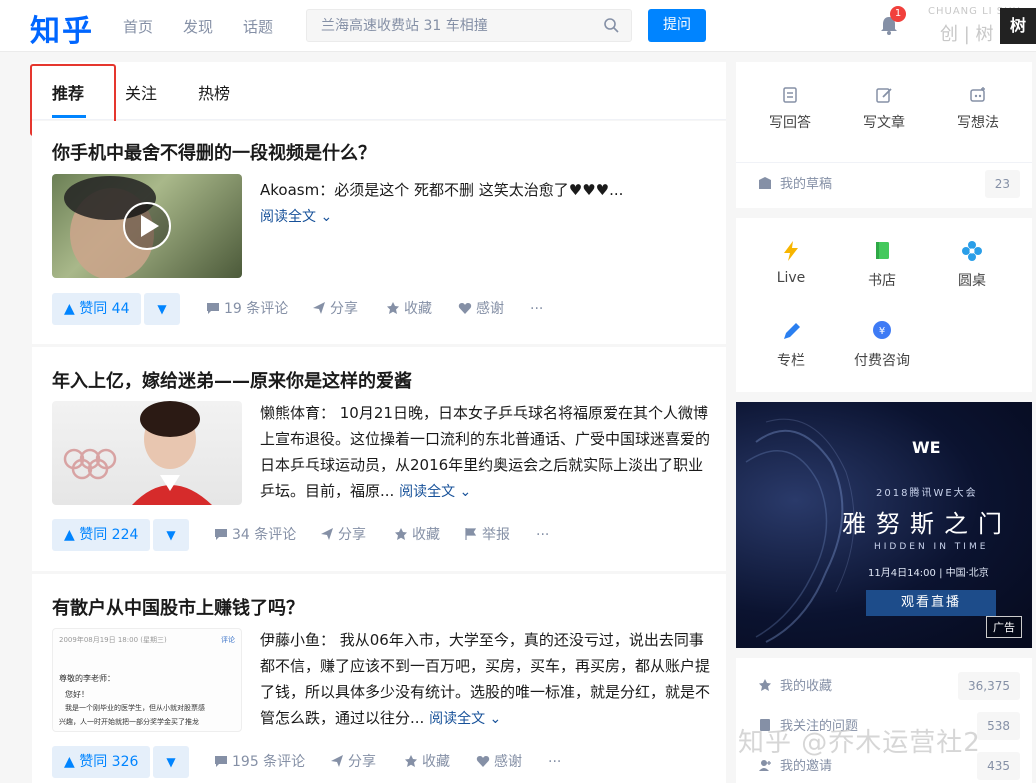 Image resolution: width=1036 pixels, height=783 pixels. Describe the element at coordinates (232, 380) in the screenshot. I see `card-title: 年入上亿，嫁给迷弟——原来你是这样的爱酱` at that location.